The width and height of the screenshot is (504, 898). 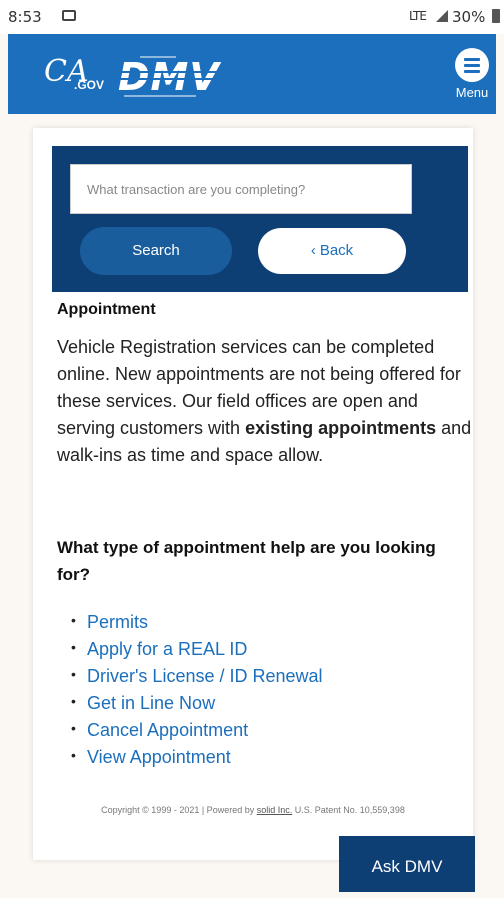 What do you see at coordinates (275, 810) in the screenshot?
I see `powered-by-link: solid Inc.` at bounding box center [275, 810].